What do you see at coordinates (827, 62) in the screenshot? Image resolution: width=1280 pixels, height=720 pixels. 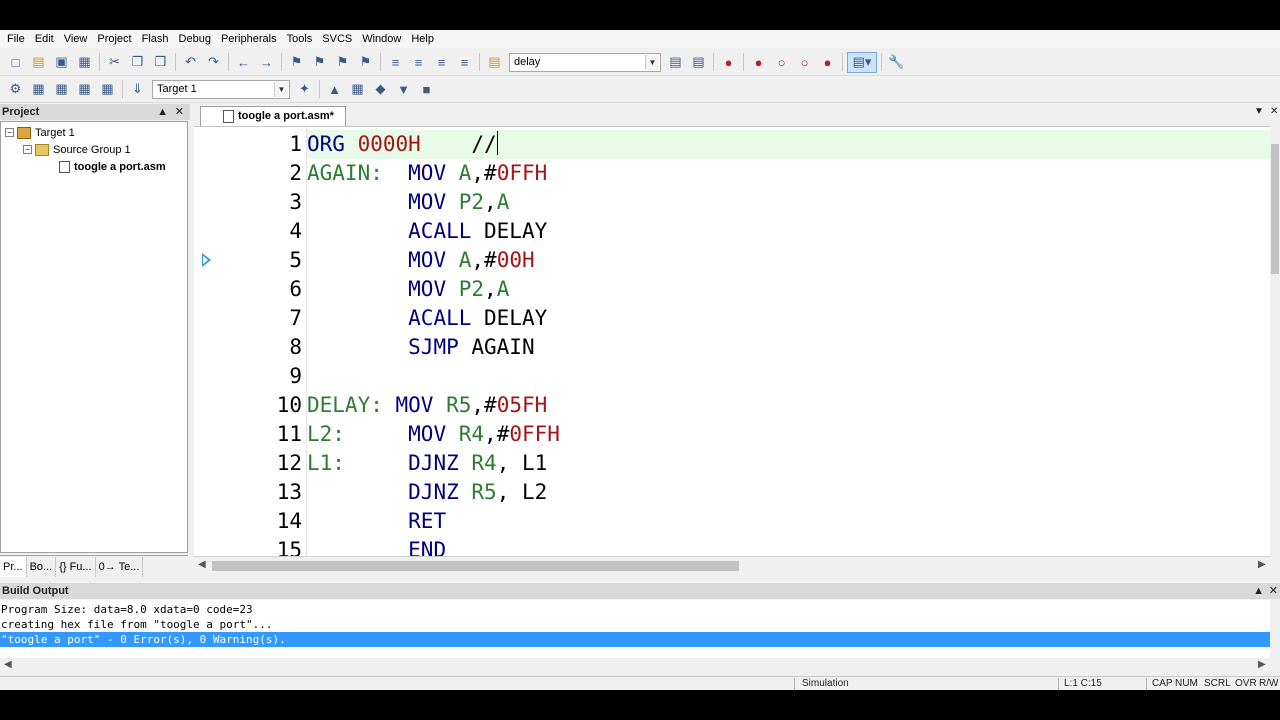 I see `kill-all-breakpoints-icon: ●` at bounding box center [827, 62].